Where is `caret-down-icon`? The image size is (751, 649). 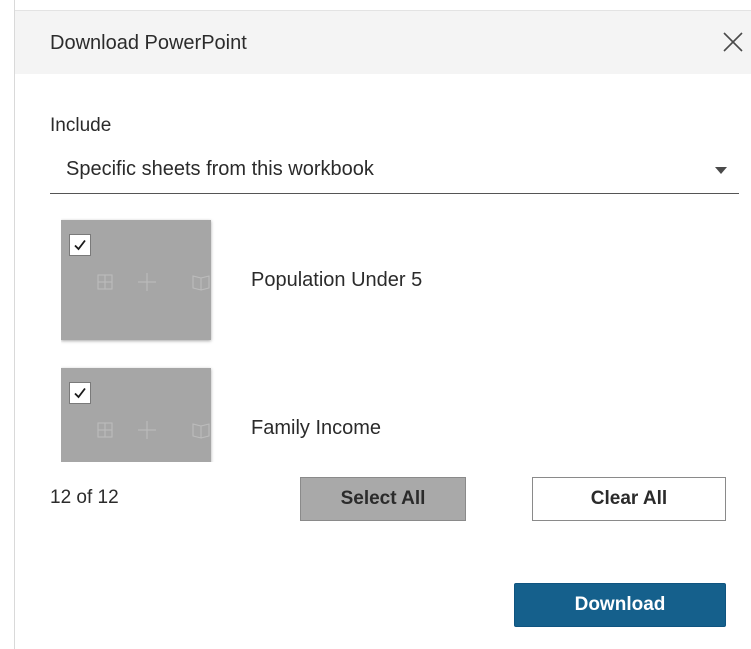
caret-down-icon is located at coordinates (721, 170).